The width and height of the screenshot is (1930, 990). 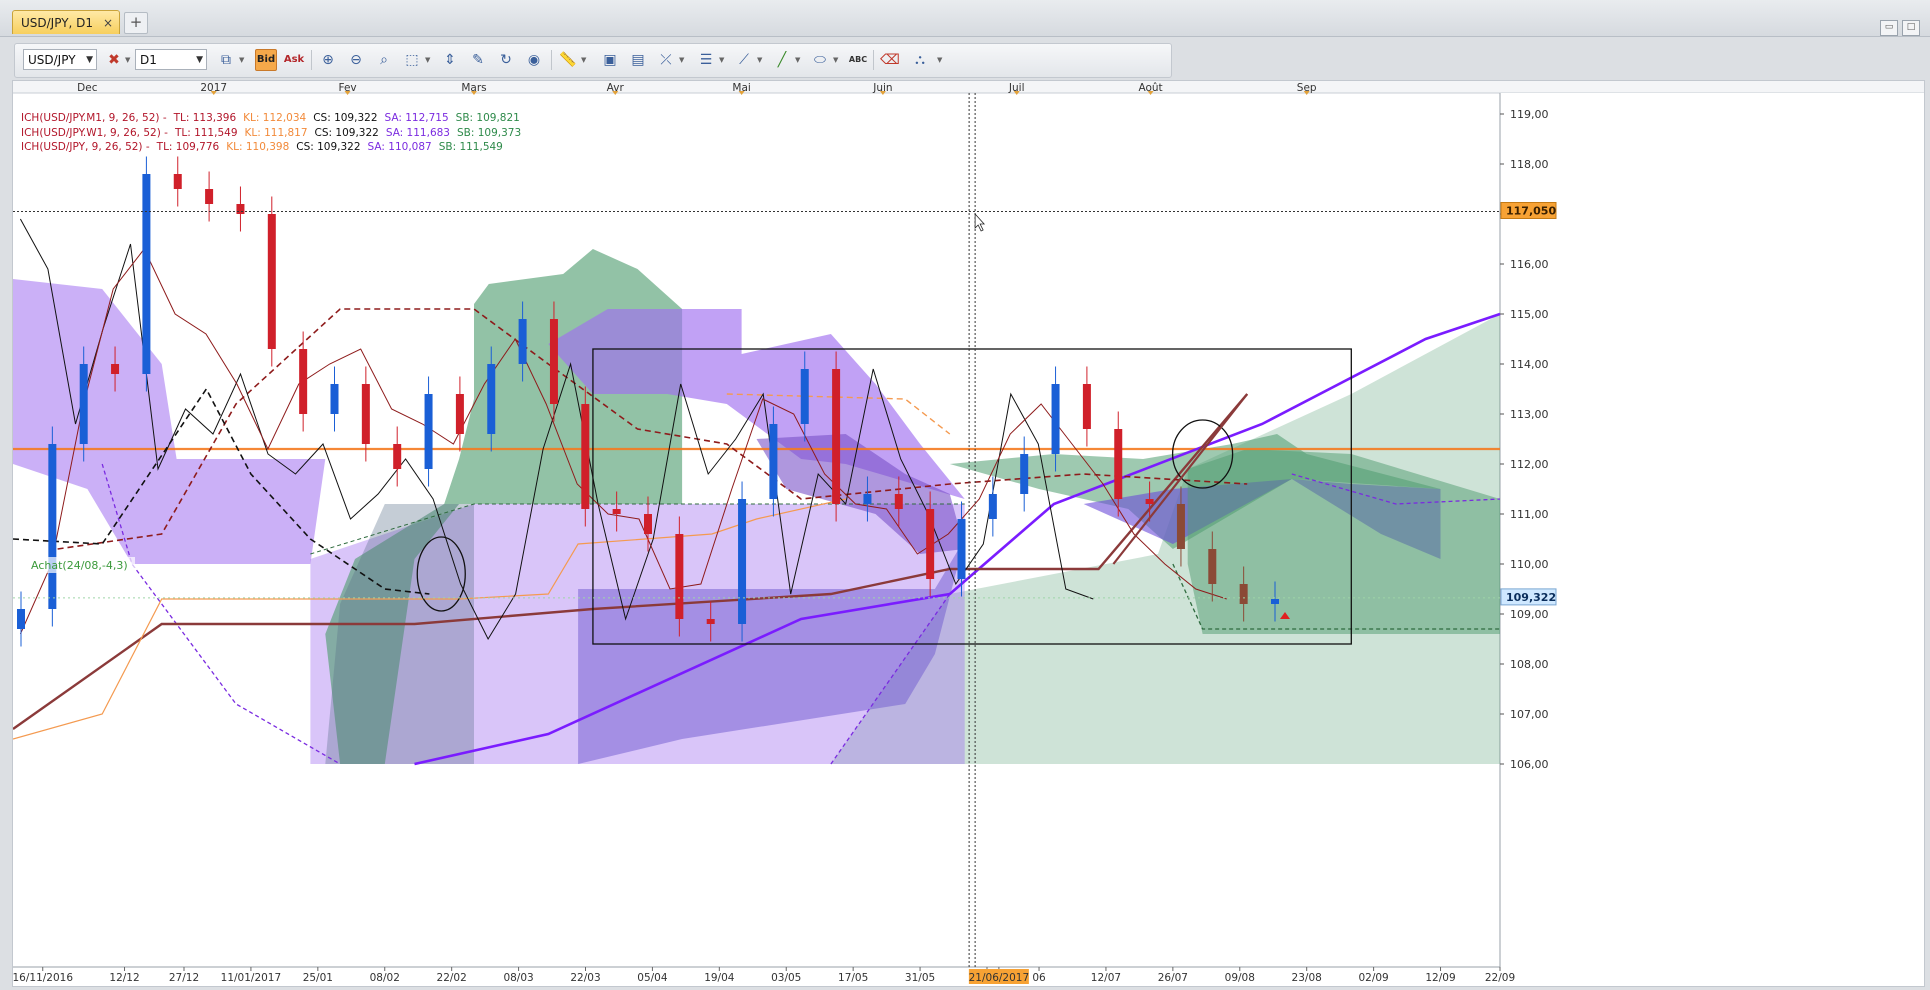 I want to click on current-price-tag-label: 109,322, so click(x=1531, y=597).